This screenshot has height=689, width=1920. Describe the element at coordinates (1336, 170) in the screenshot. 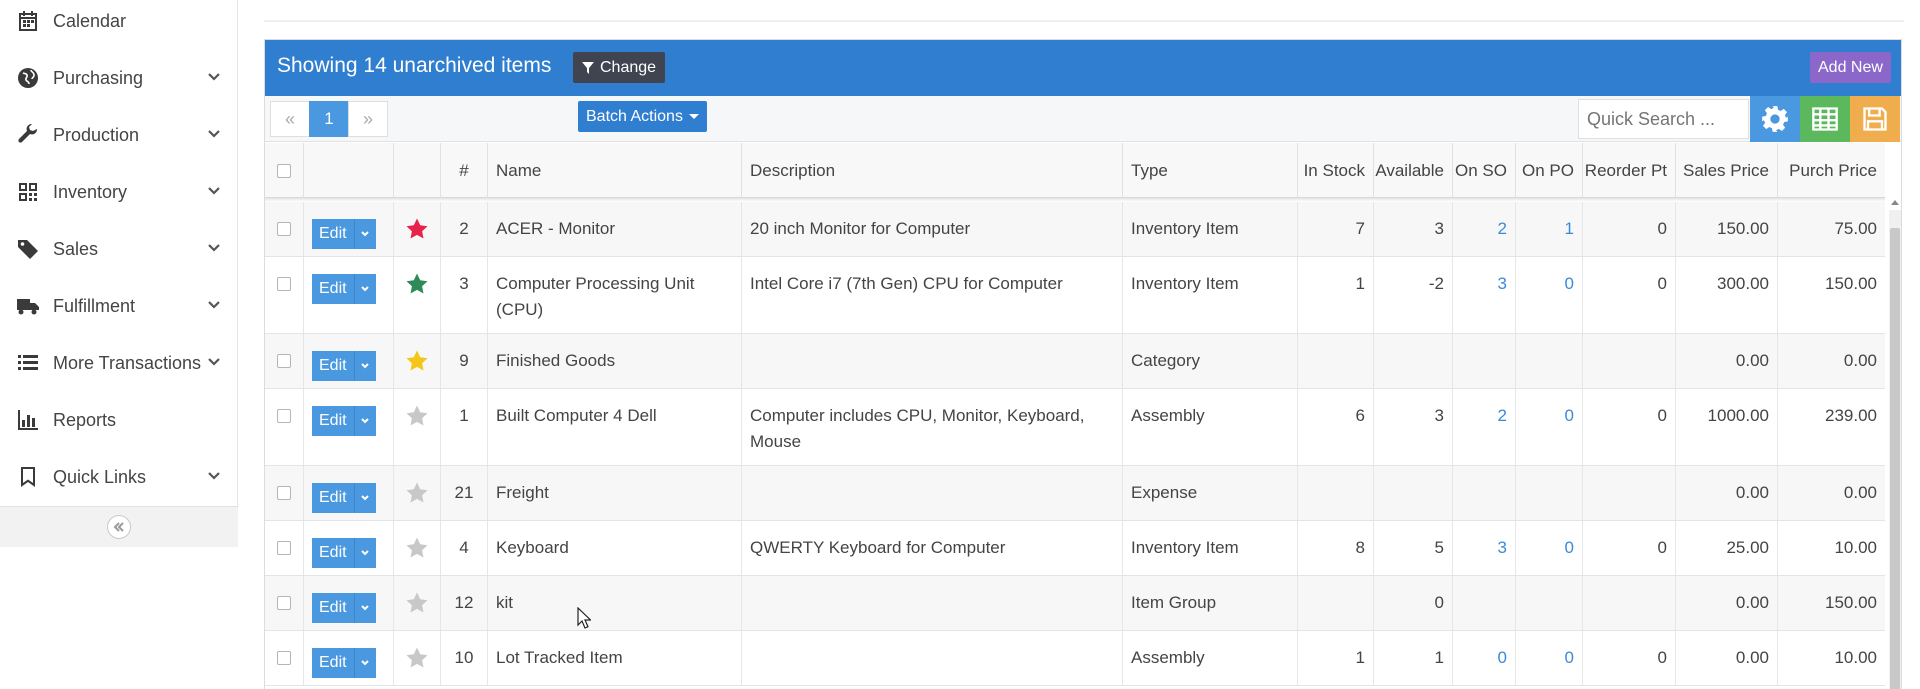

I see `column-header-in-stock: In Stock` at that location.